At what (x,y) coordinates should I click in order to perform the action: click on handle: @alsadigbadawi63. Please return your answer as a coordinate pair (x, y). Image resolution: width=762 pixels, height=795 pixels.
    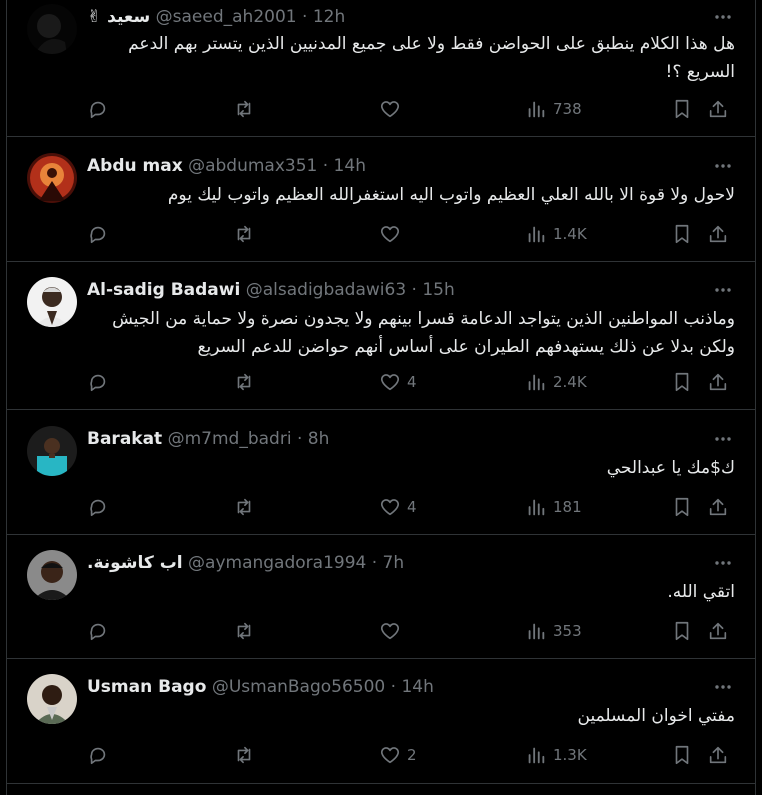
    Looking at the image, I should click on (326, 290).